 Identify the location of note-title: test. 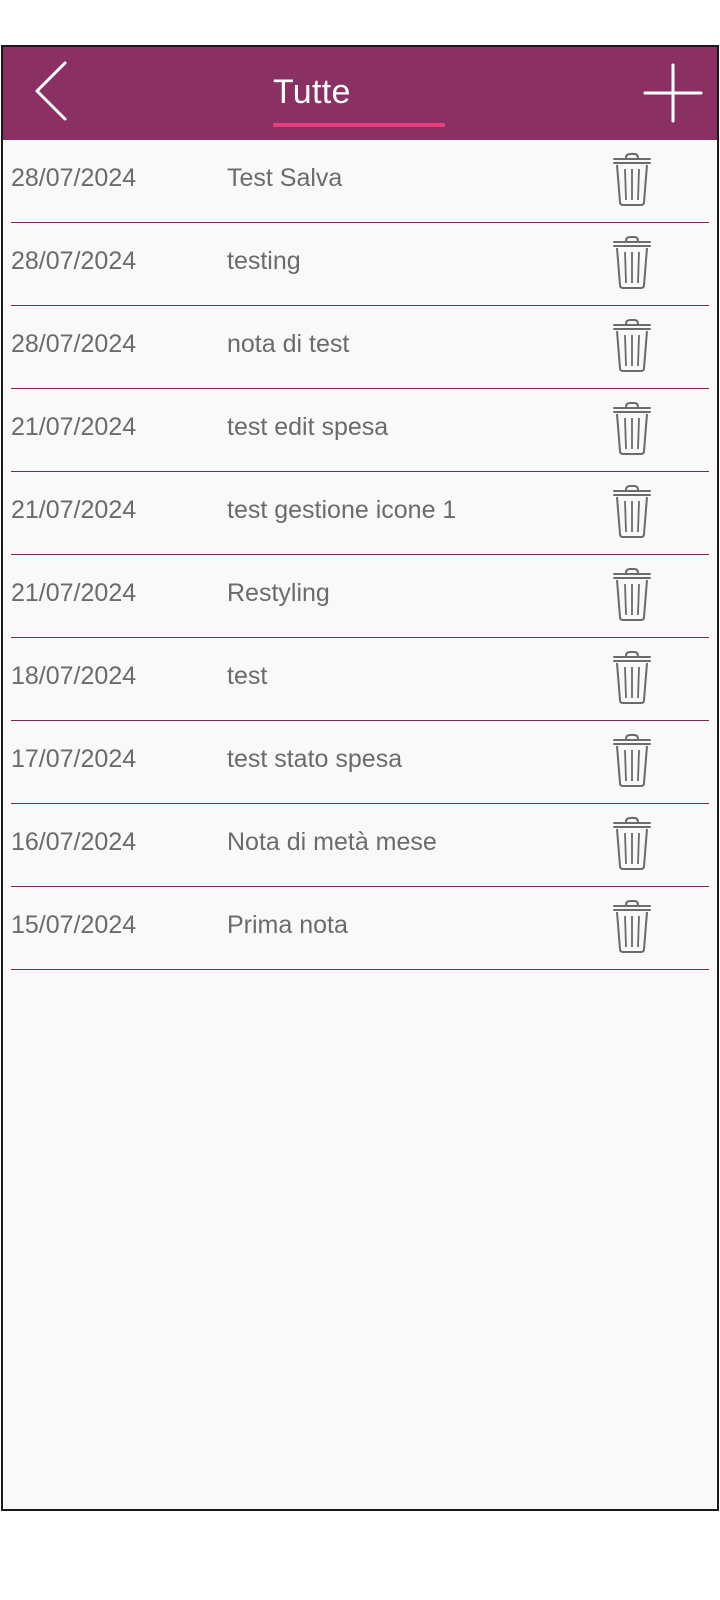
(247, 676).